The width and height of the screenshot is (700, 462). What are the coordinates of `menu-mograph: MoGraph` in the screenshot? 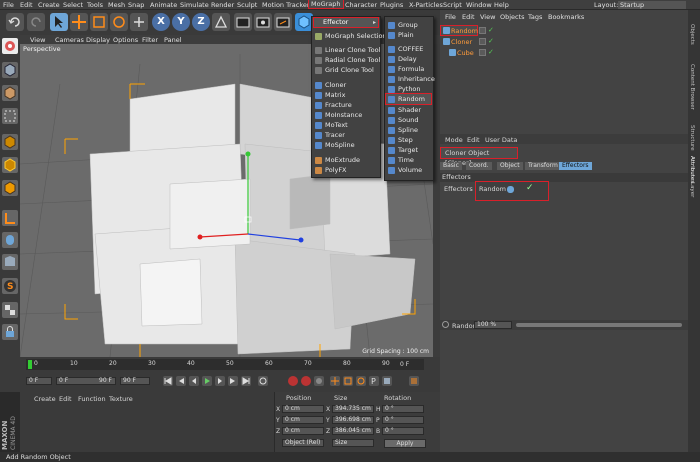 It's located at (326, 4).